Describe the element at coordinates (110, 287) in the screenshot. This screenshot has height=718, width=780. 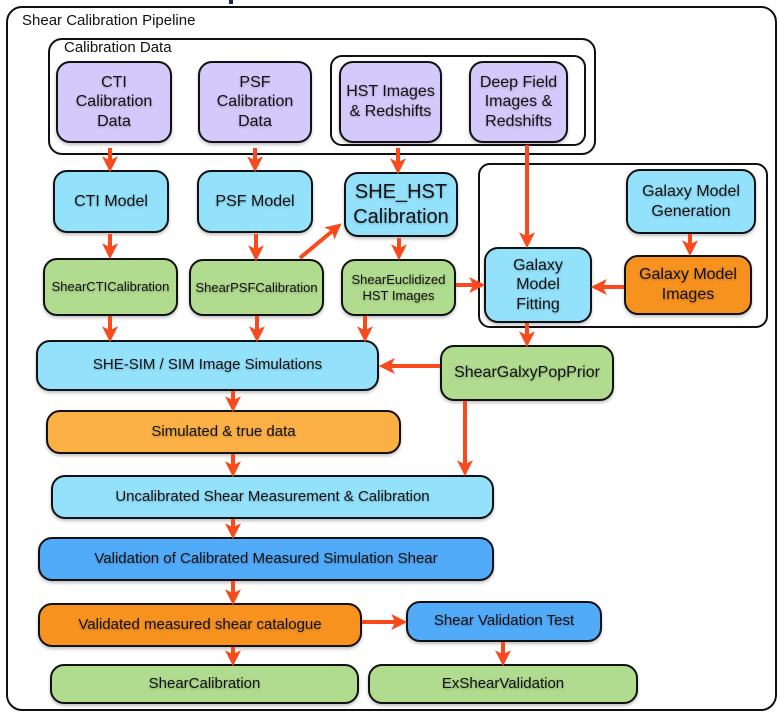
I see `shear-cti-calibration-node: ShearCTICalibration` at that location.